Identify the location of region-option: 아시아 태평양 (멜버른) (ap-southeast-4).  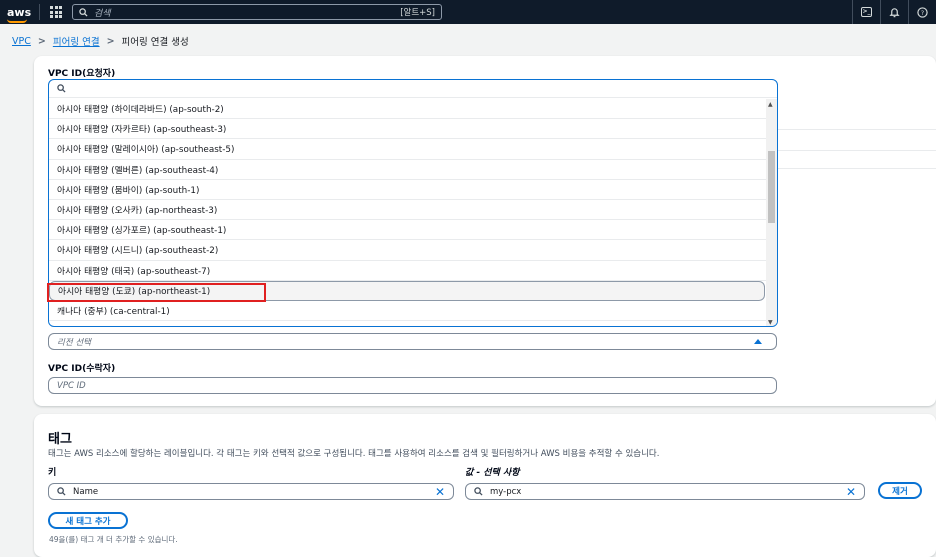
(408, 170).